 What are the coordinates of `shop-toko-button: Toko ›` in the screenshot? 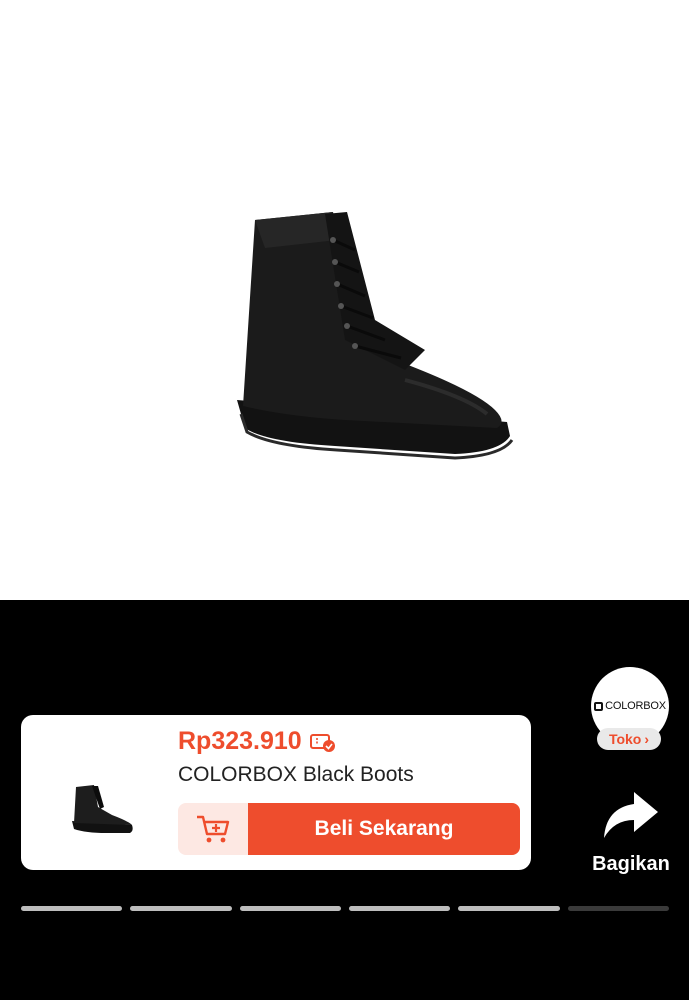 It's located at (629, 739).